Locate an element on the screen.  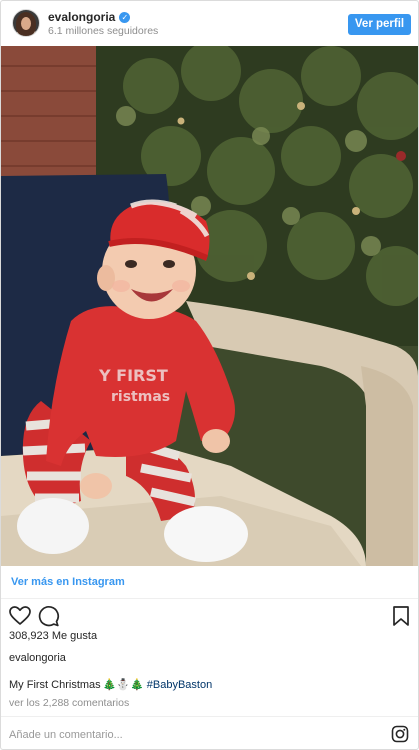
hashtag-link: #BabyBaston is located at coordinates (179, 685).